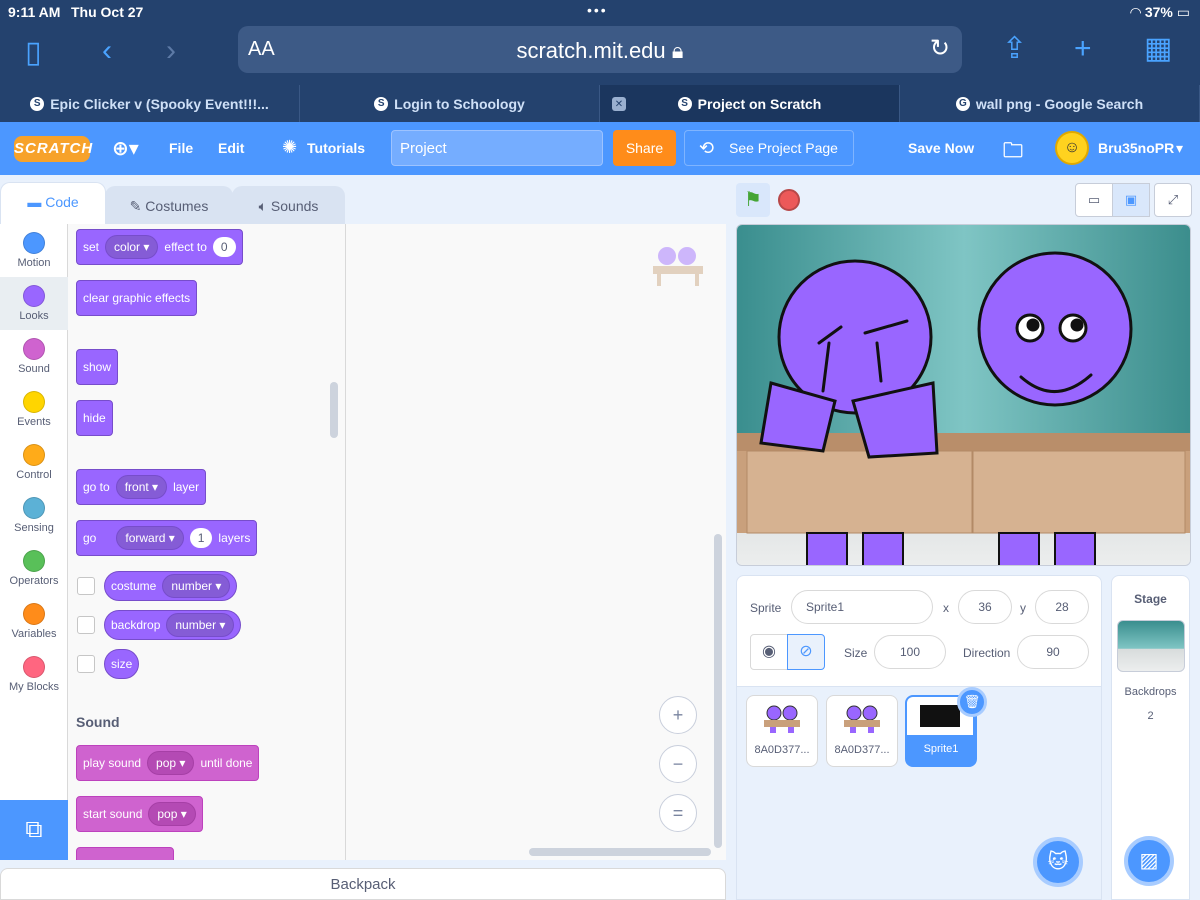  Describe the element at coordinates (985, 607) in the screenshot. I see `x-input: 36` at that location.